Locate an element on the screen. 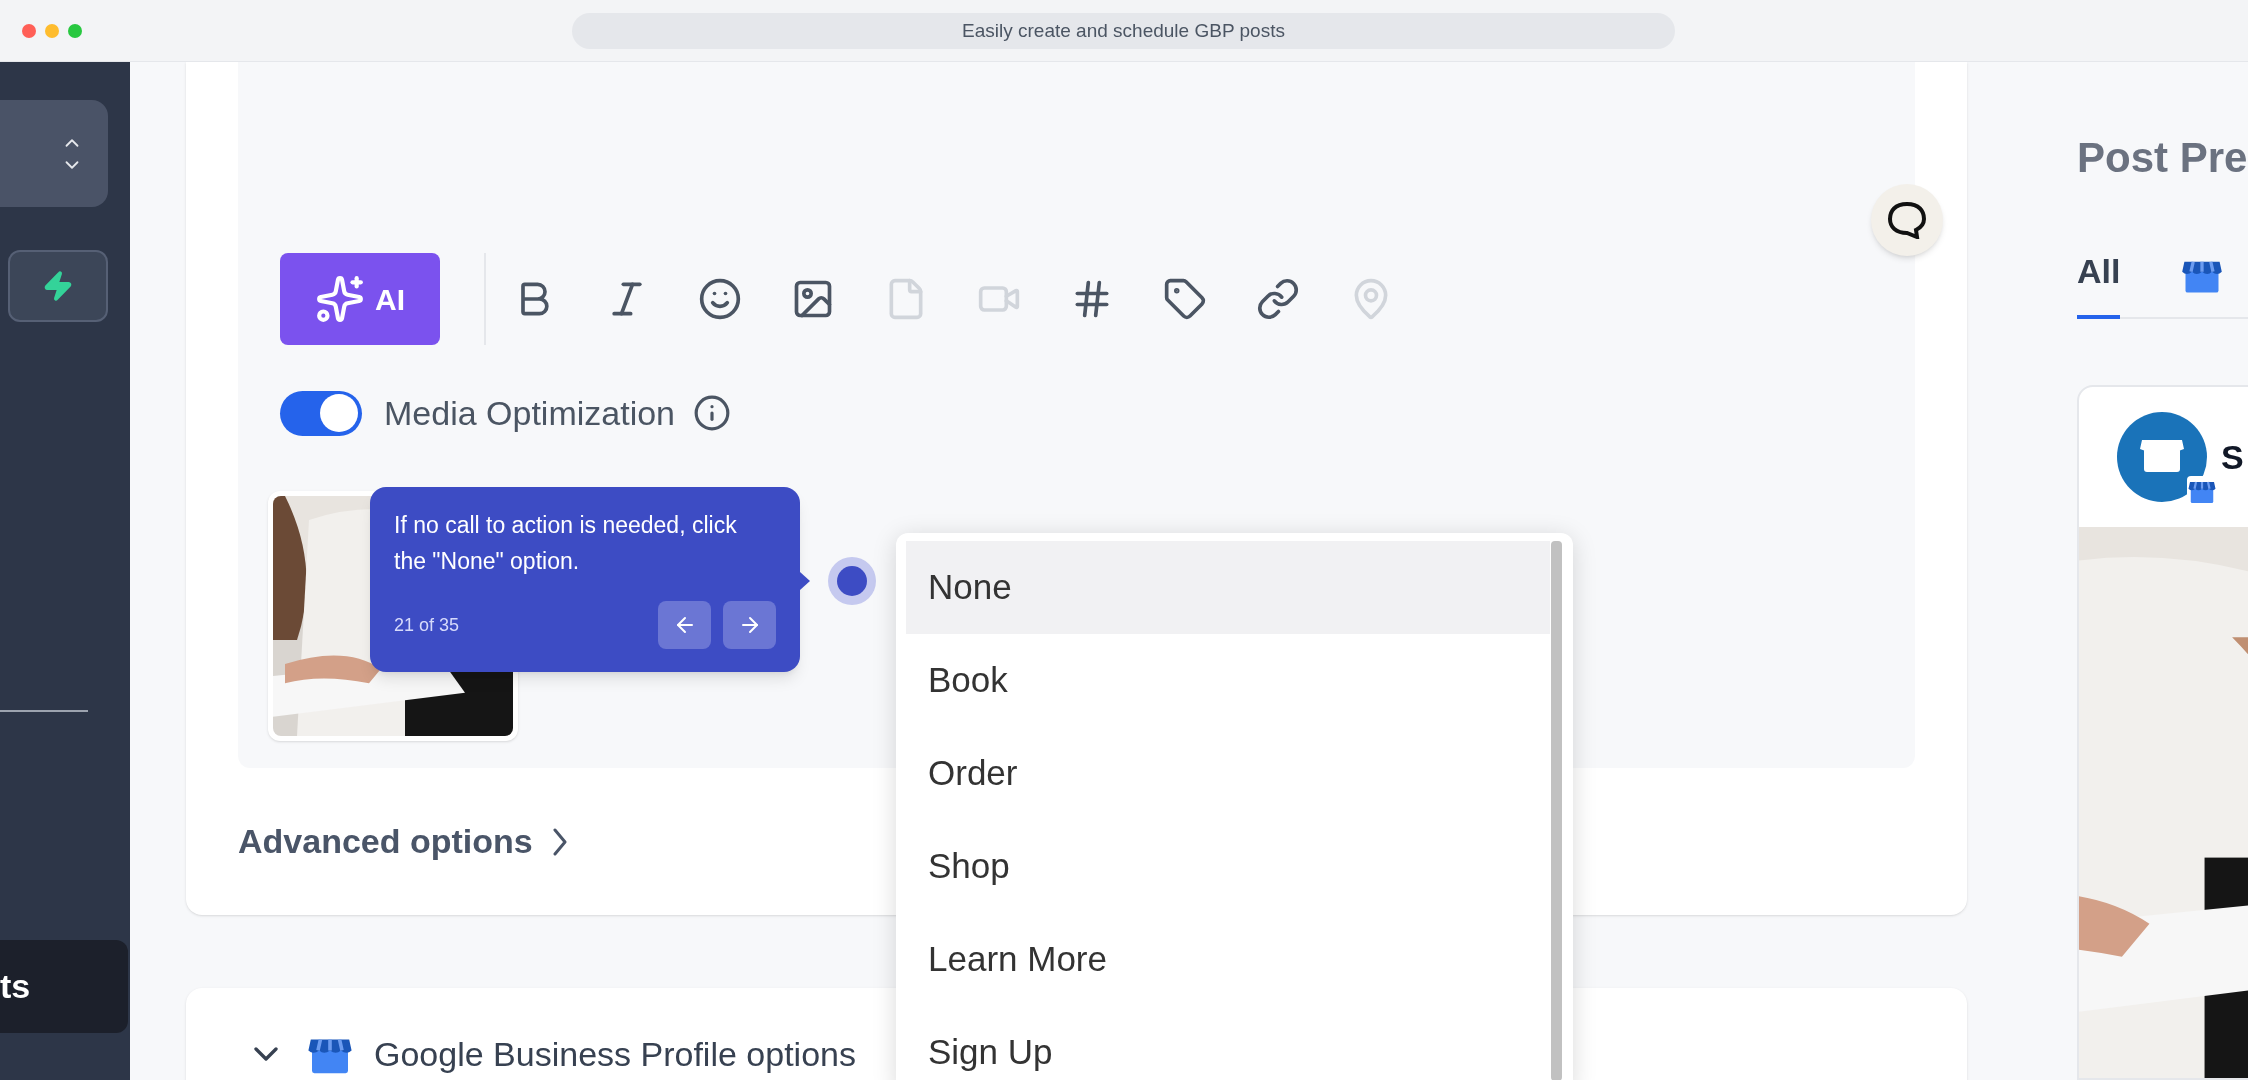 The image size is (2248, 1080). panel-title: Post Pre is located at coordinates (2162, 158).